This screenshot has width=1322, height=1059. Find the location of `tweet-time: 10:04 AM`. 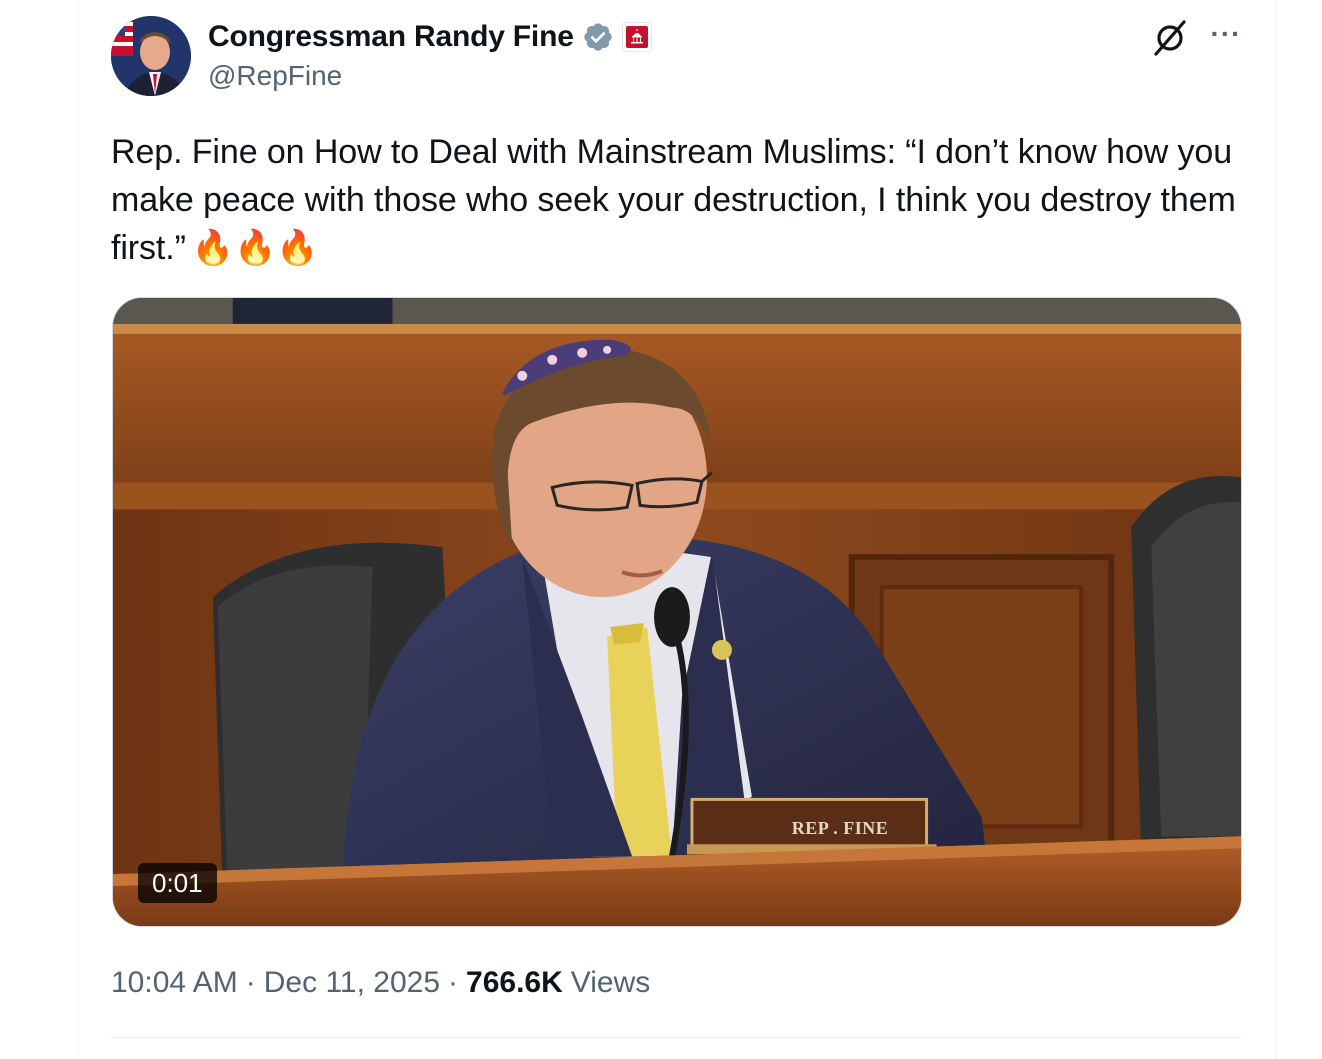

tweet-time: 10:04 AM is located at coordinates (174, 983).